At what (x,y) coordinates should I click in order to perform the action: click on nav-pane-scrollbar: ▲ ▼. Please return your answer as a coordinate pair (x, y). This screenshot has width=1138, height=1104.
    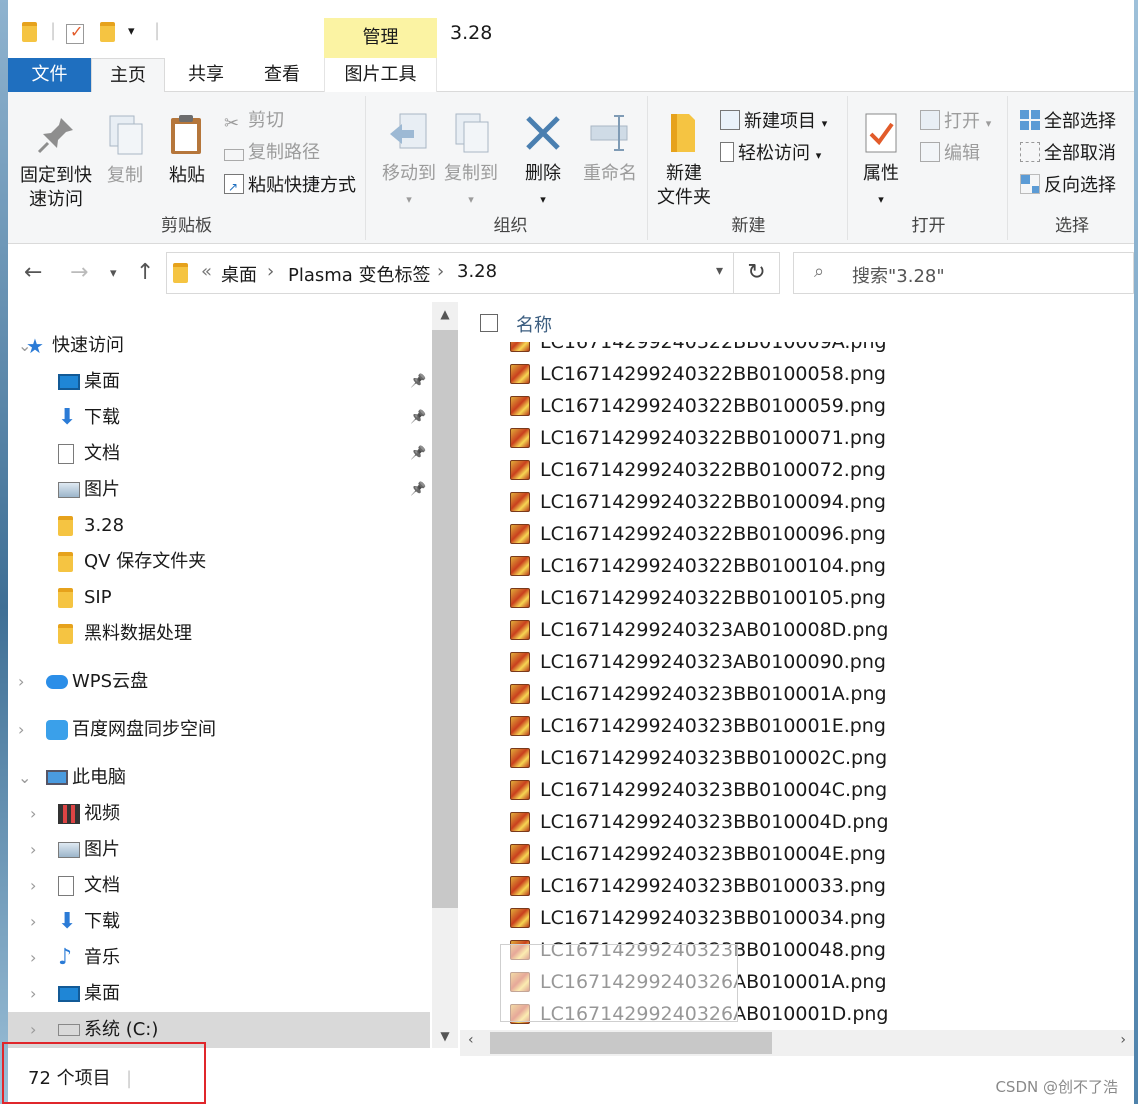
    Looking at the image, I should click on (445, 675).